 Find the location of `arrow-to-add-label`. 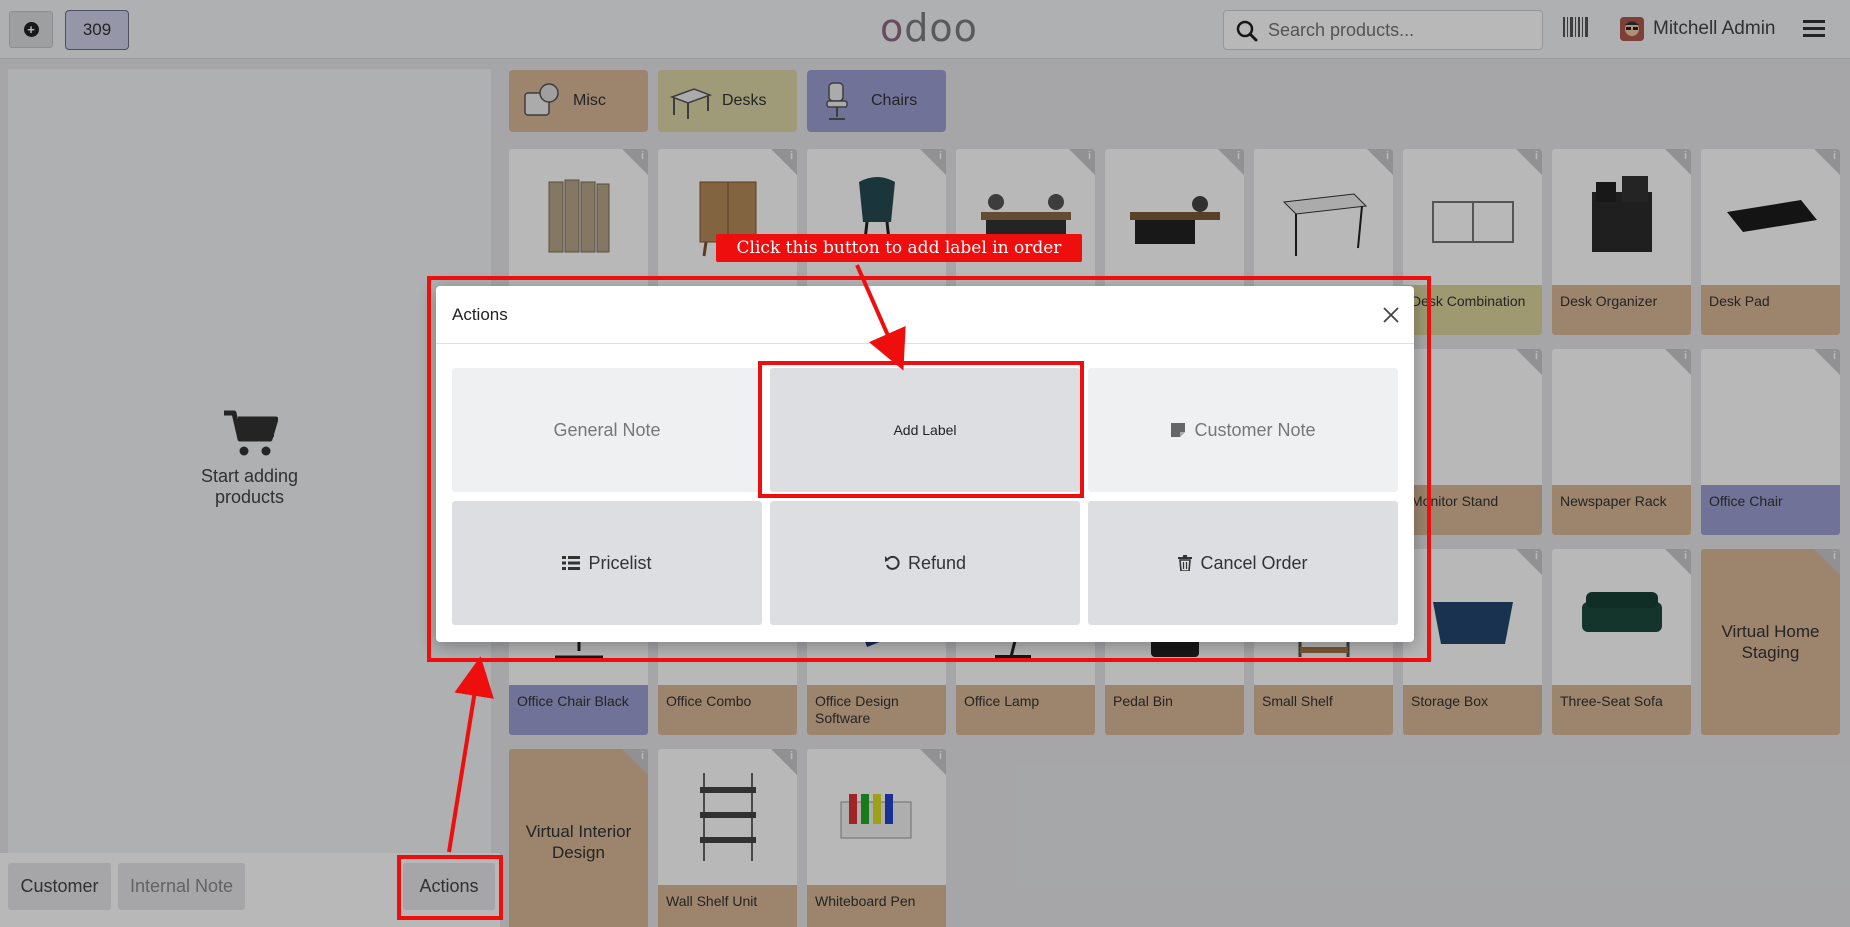

arrow-to-add-label is located at coordinates (880, 317).